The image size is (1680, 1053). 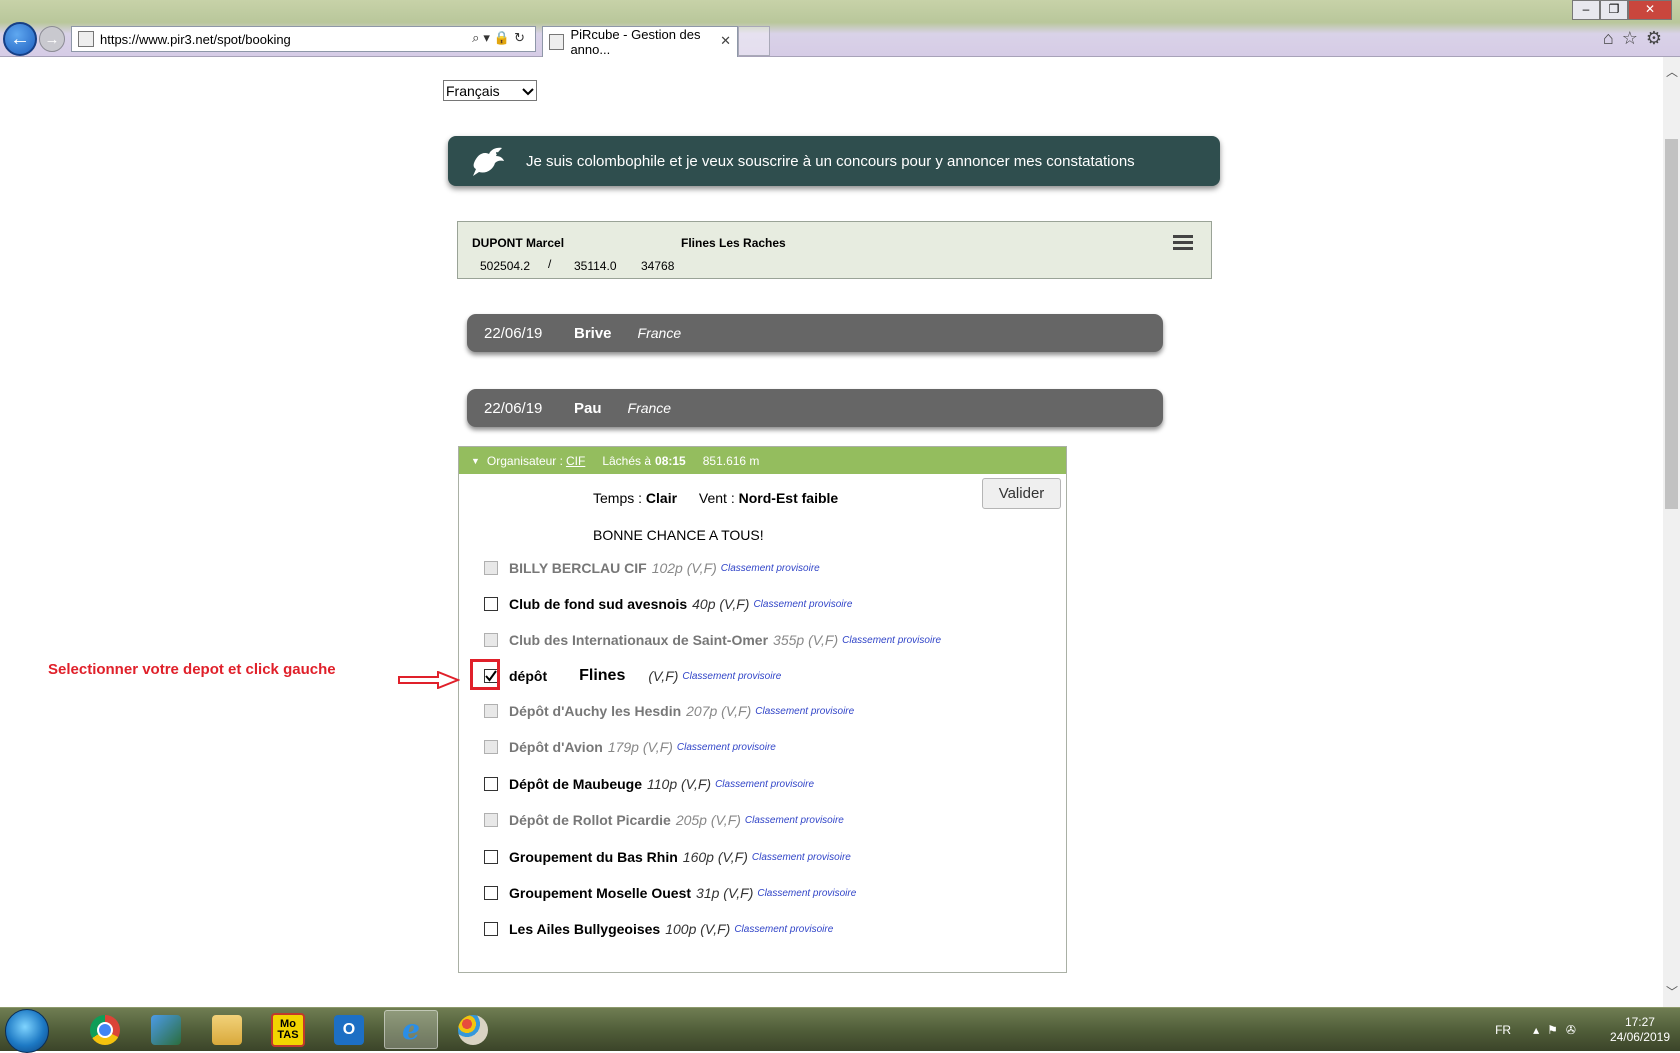 I want to click on outlook-icon: O, so click(x=349, y=1029).